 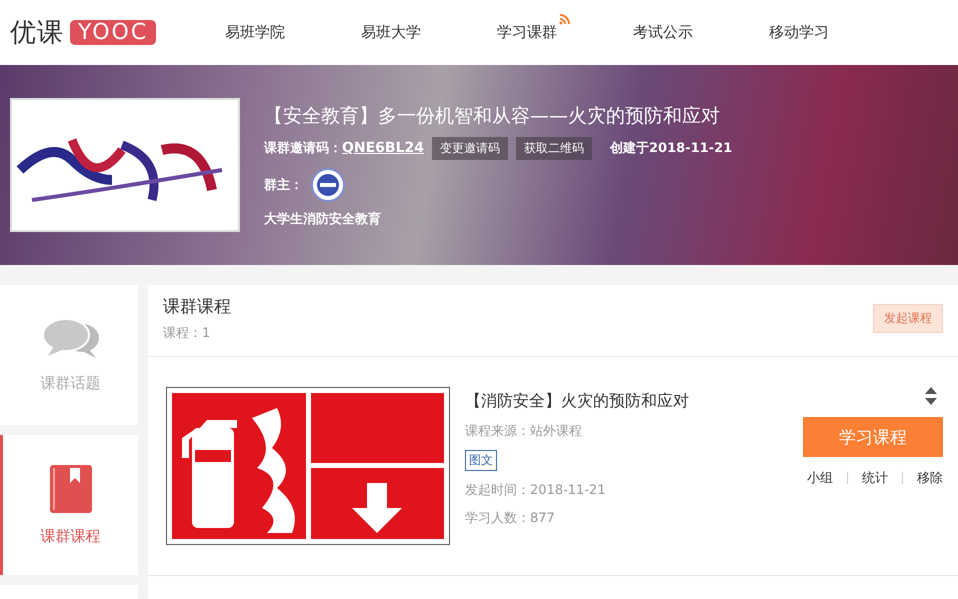 I want to click on group-description: 大学生消防安全教育, so click(x=322, y=219).